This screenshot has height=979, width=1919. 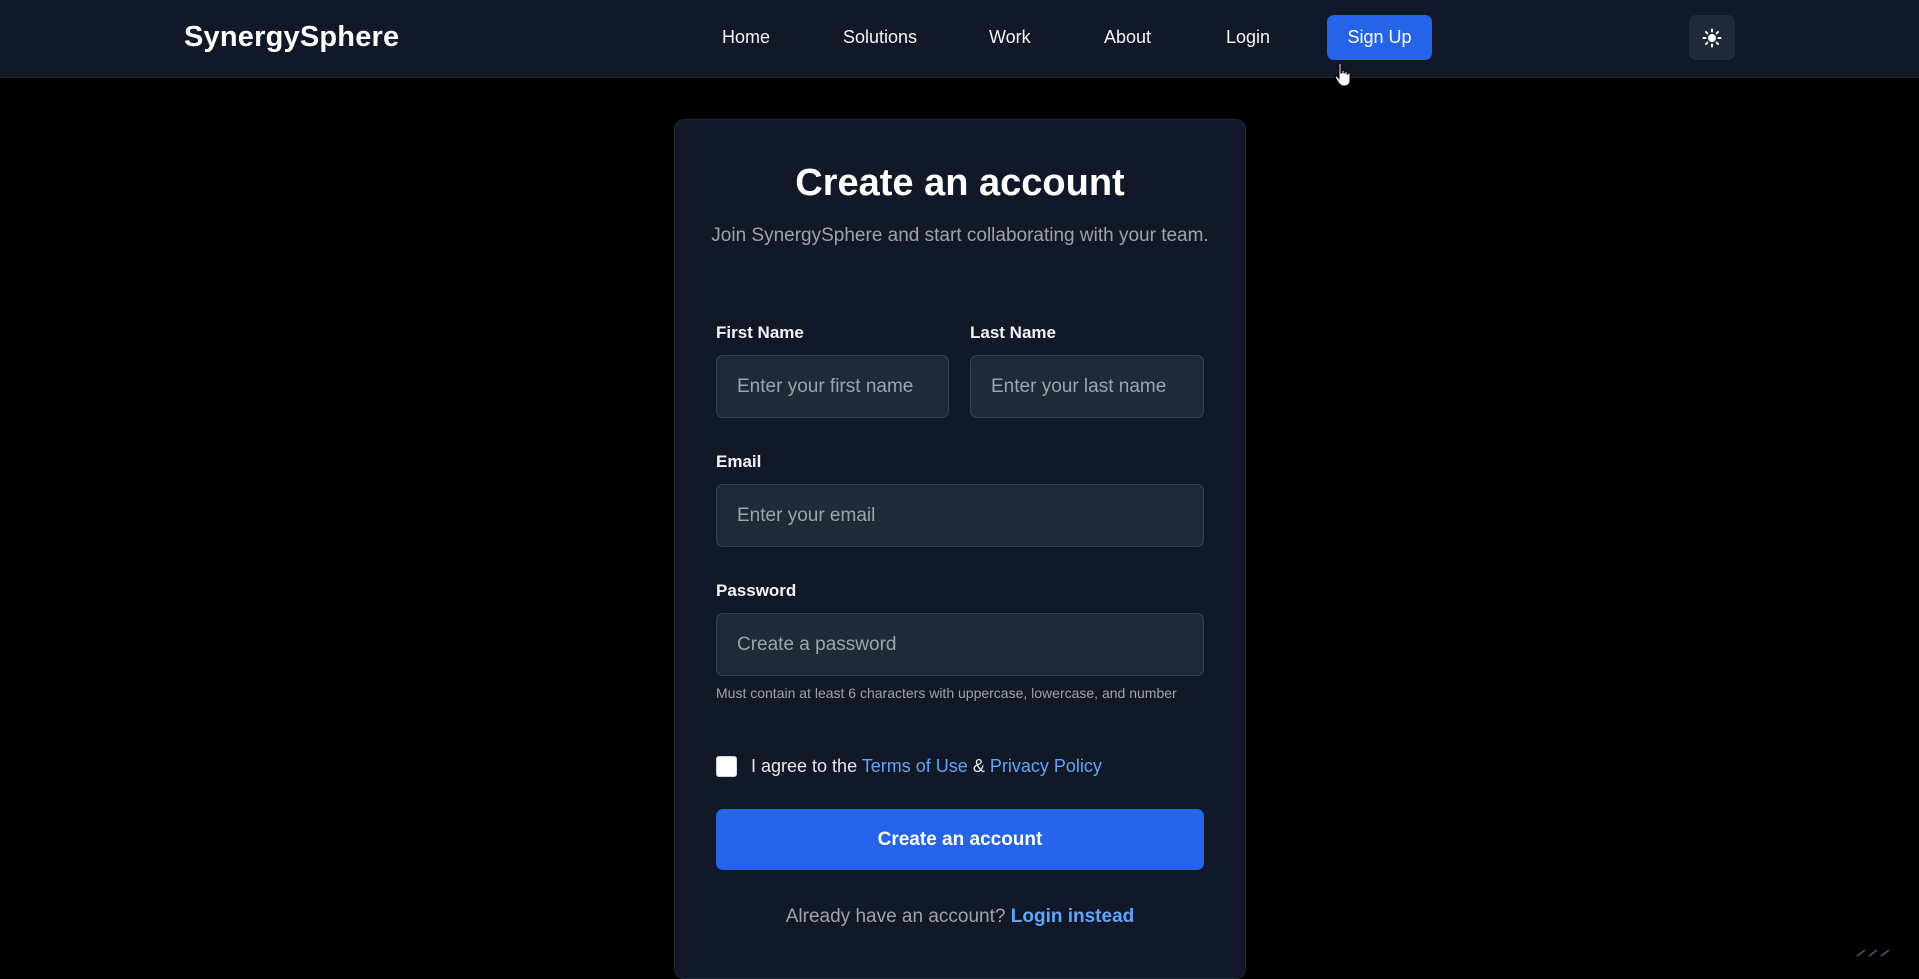 I want to click on agree-prefix: I agree to the, so click(x=804, y=766).